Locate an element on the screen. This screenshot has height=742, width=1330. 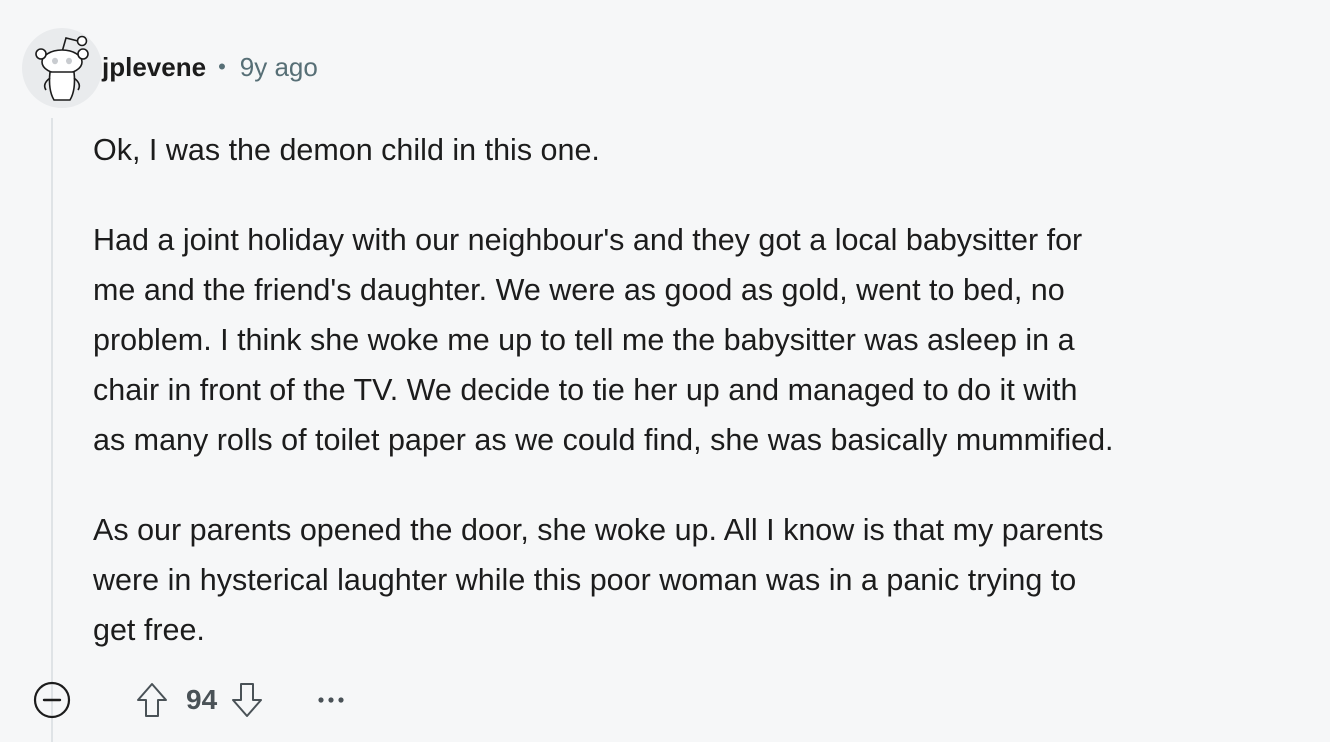
comment-meta: jplevene • 9y ago is located at coordinates (210, 67).